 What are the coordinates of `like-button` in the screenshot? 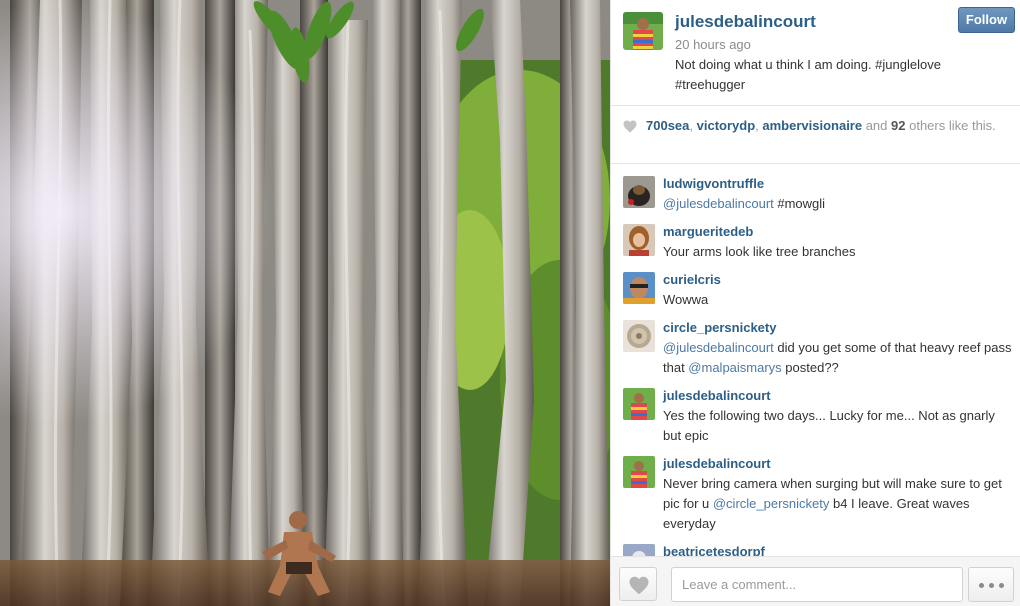 It's located at (638, 584).